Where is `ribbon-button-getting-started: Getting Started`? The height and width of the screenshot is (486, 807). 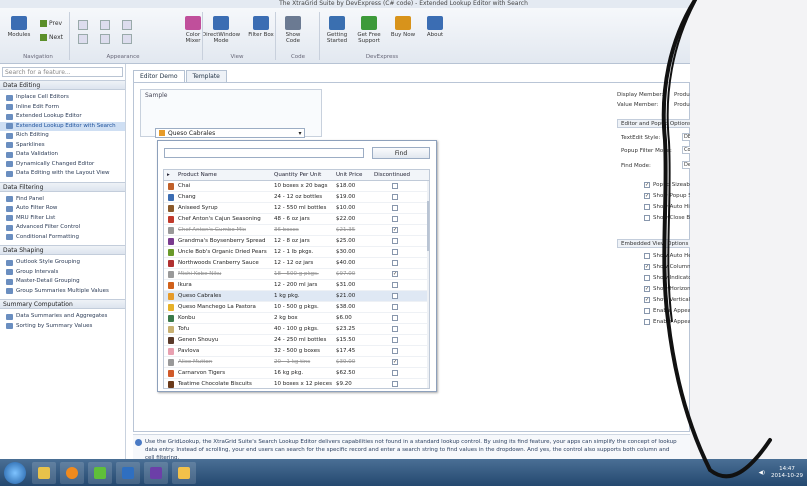 ribbon-button-getting-started: Getting Started is located at coordinates (337, 30).